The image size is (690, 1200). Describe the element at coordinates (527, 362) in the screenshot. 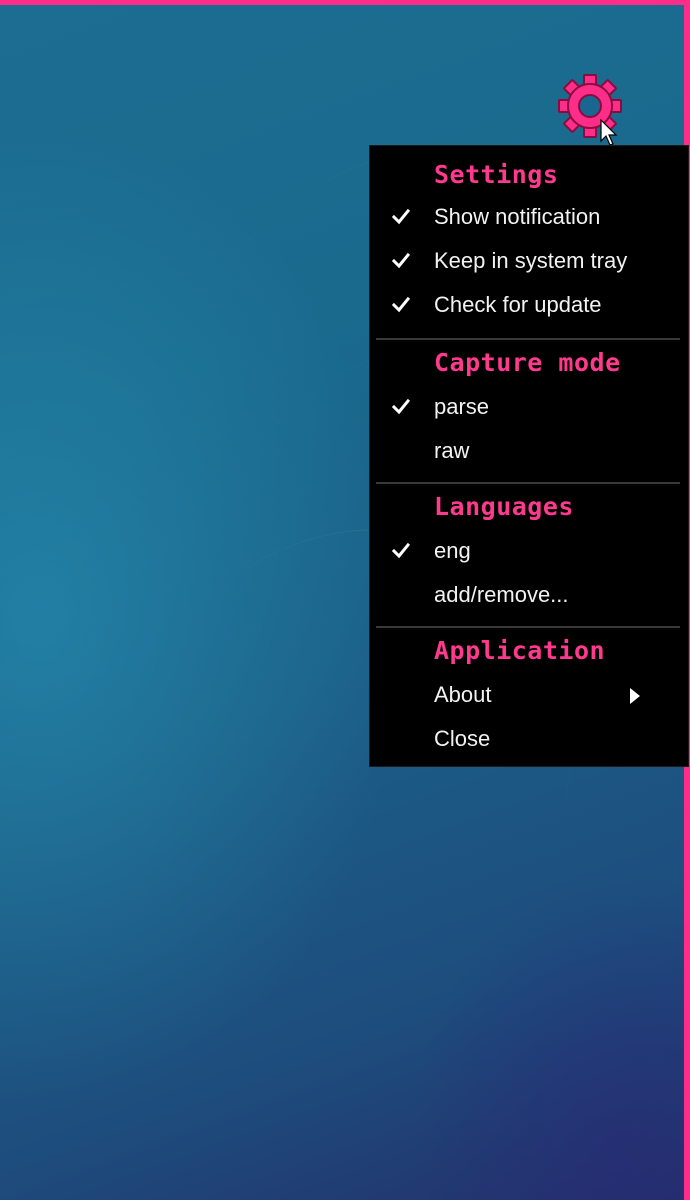

I see `menu-section-title-capture-mode: Capture mode` at that location.